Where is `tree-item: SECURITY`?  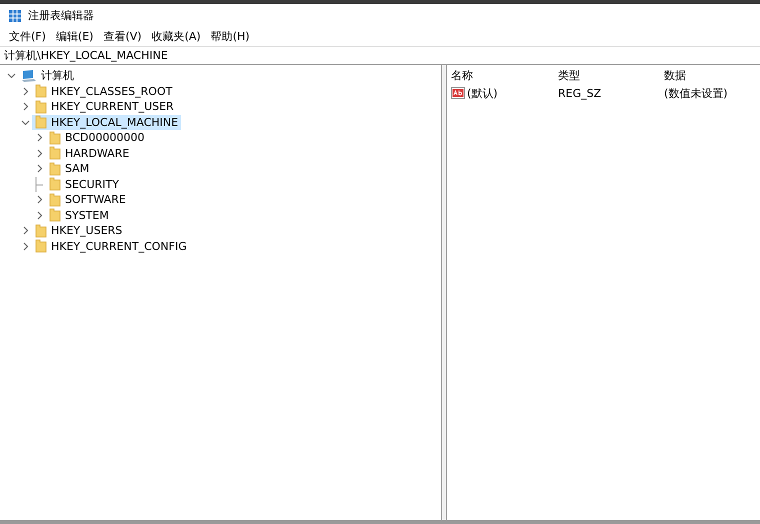
tree-item: SECURITY is located at coordinates (84, 184).